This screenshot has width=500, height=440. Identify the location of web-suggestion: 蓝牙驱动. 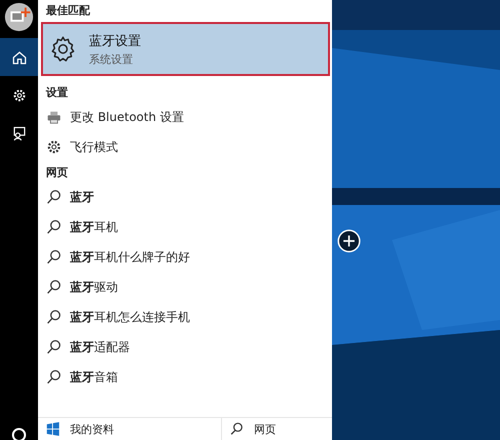
(94, 287).